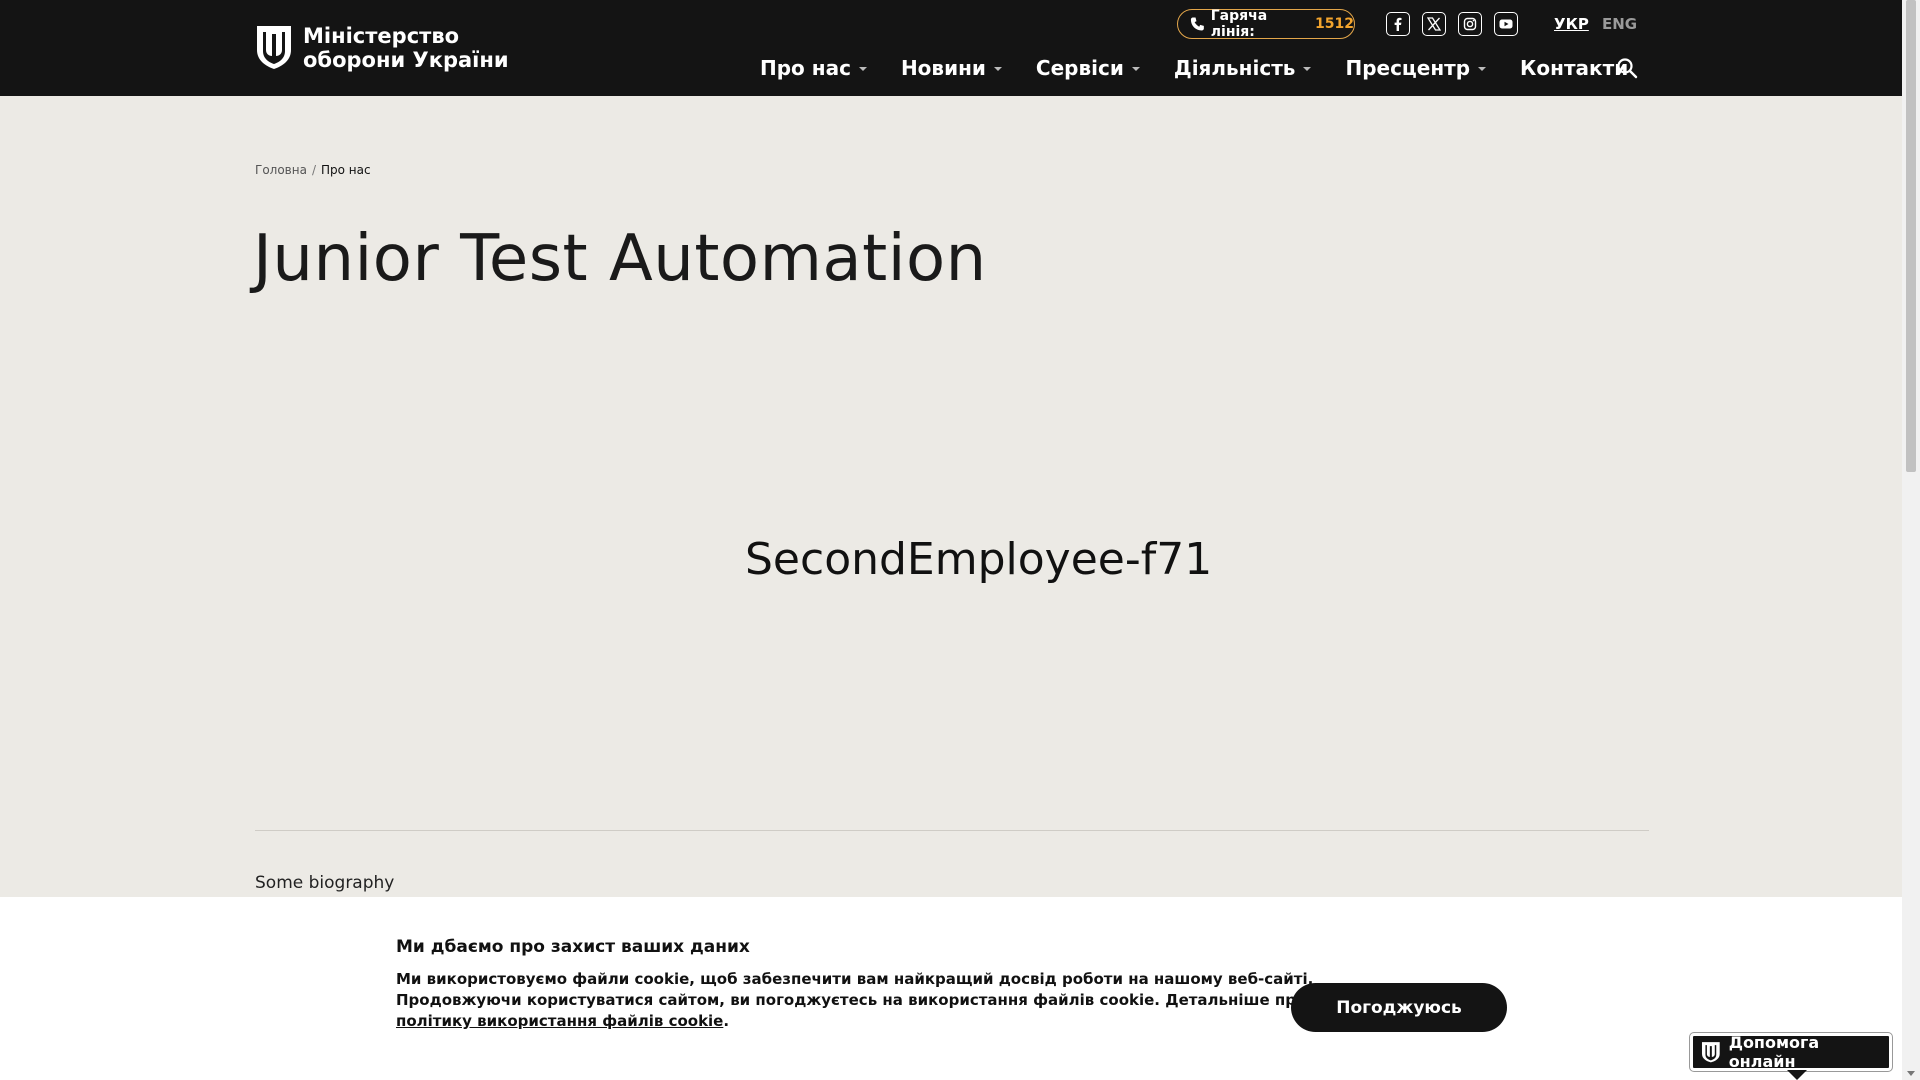 The width and height of the screenshot is (1920, 1080). What do you see at coordinates (1619, 24) in the screenshot?
I see `lang-eng: ENG` at bounding box center [1619, 24].